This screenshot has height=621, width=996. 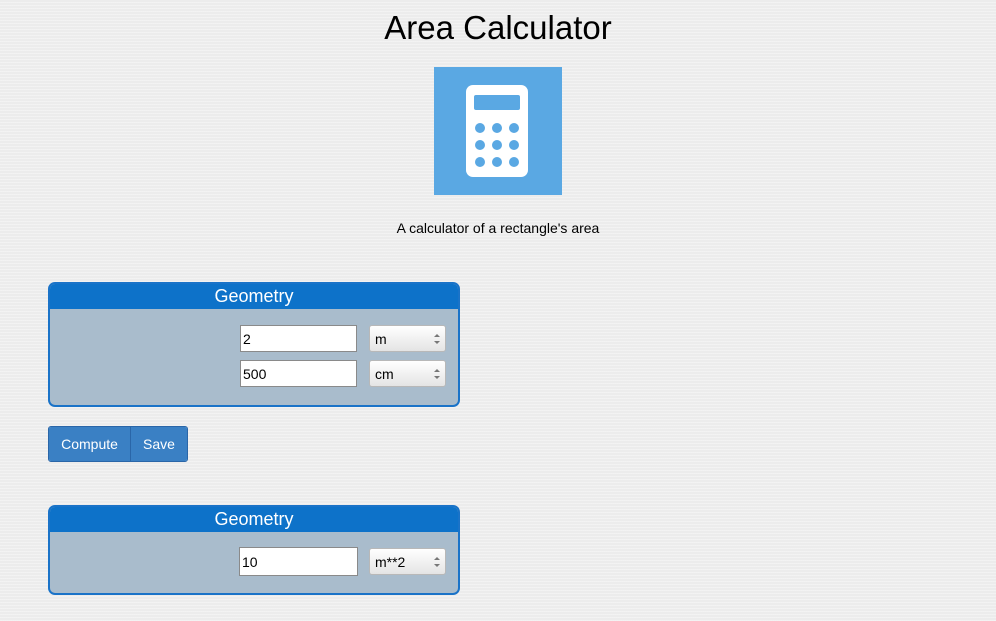 I want to click on area-result-field, so click(x=298, y=561).